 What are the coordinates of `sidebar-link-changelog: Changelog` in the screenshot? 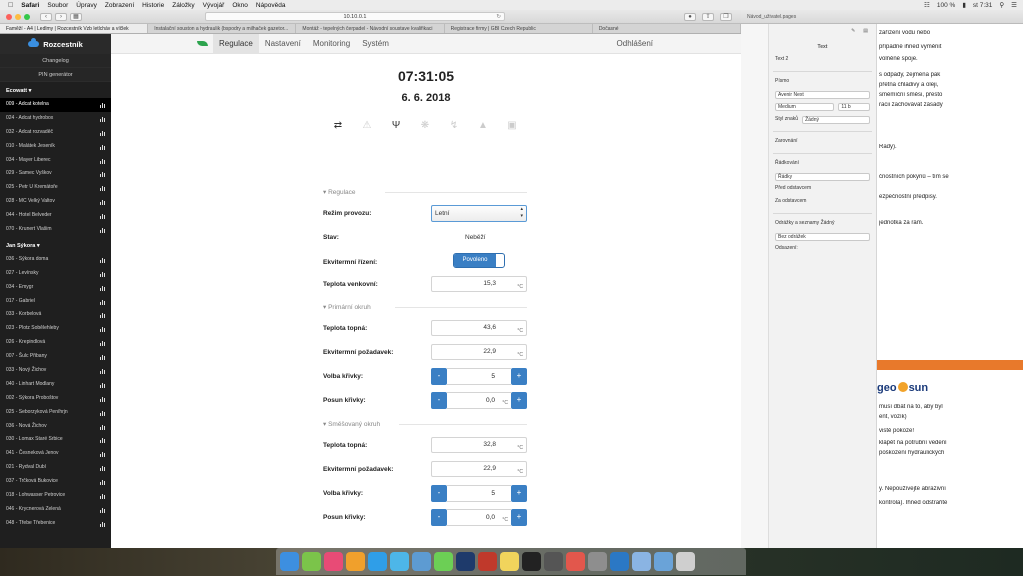 It's located at (55, 61).